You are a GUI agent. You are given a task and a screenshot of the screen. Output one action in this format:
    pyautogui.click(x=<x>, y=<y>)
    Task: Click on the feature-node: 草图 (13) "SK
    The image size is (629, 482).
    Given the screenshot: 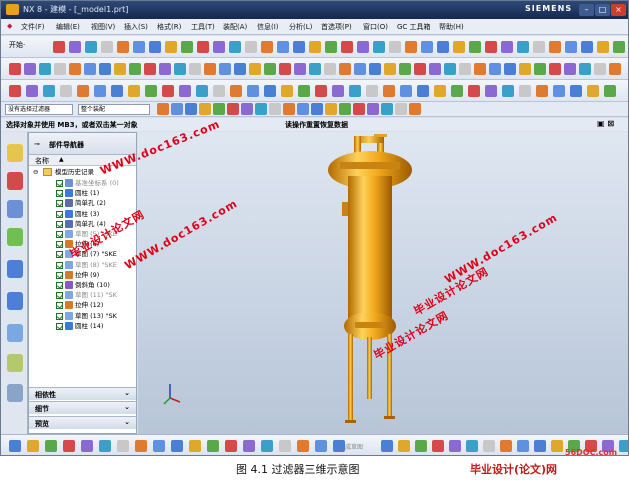 What is the action you would take?
    pyautogui.click(x=82, y=316)
    